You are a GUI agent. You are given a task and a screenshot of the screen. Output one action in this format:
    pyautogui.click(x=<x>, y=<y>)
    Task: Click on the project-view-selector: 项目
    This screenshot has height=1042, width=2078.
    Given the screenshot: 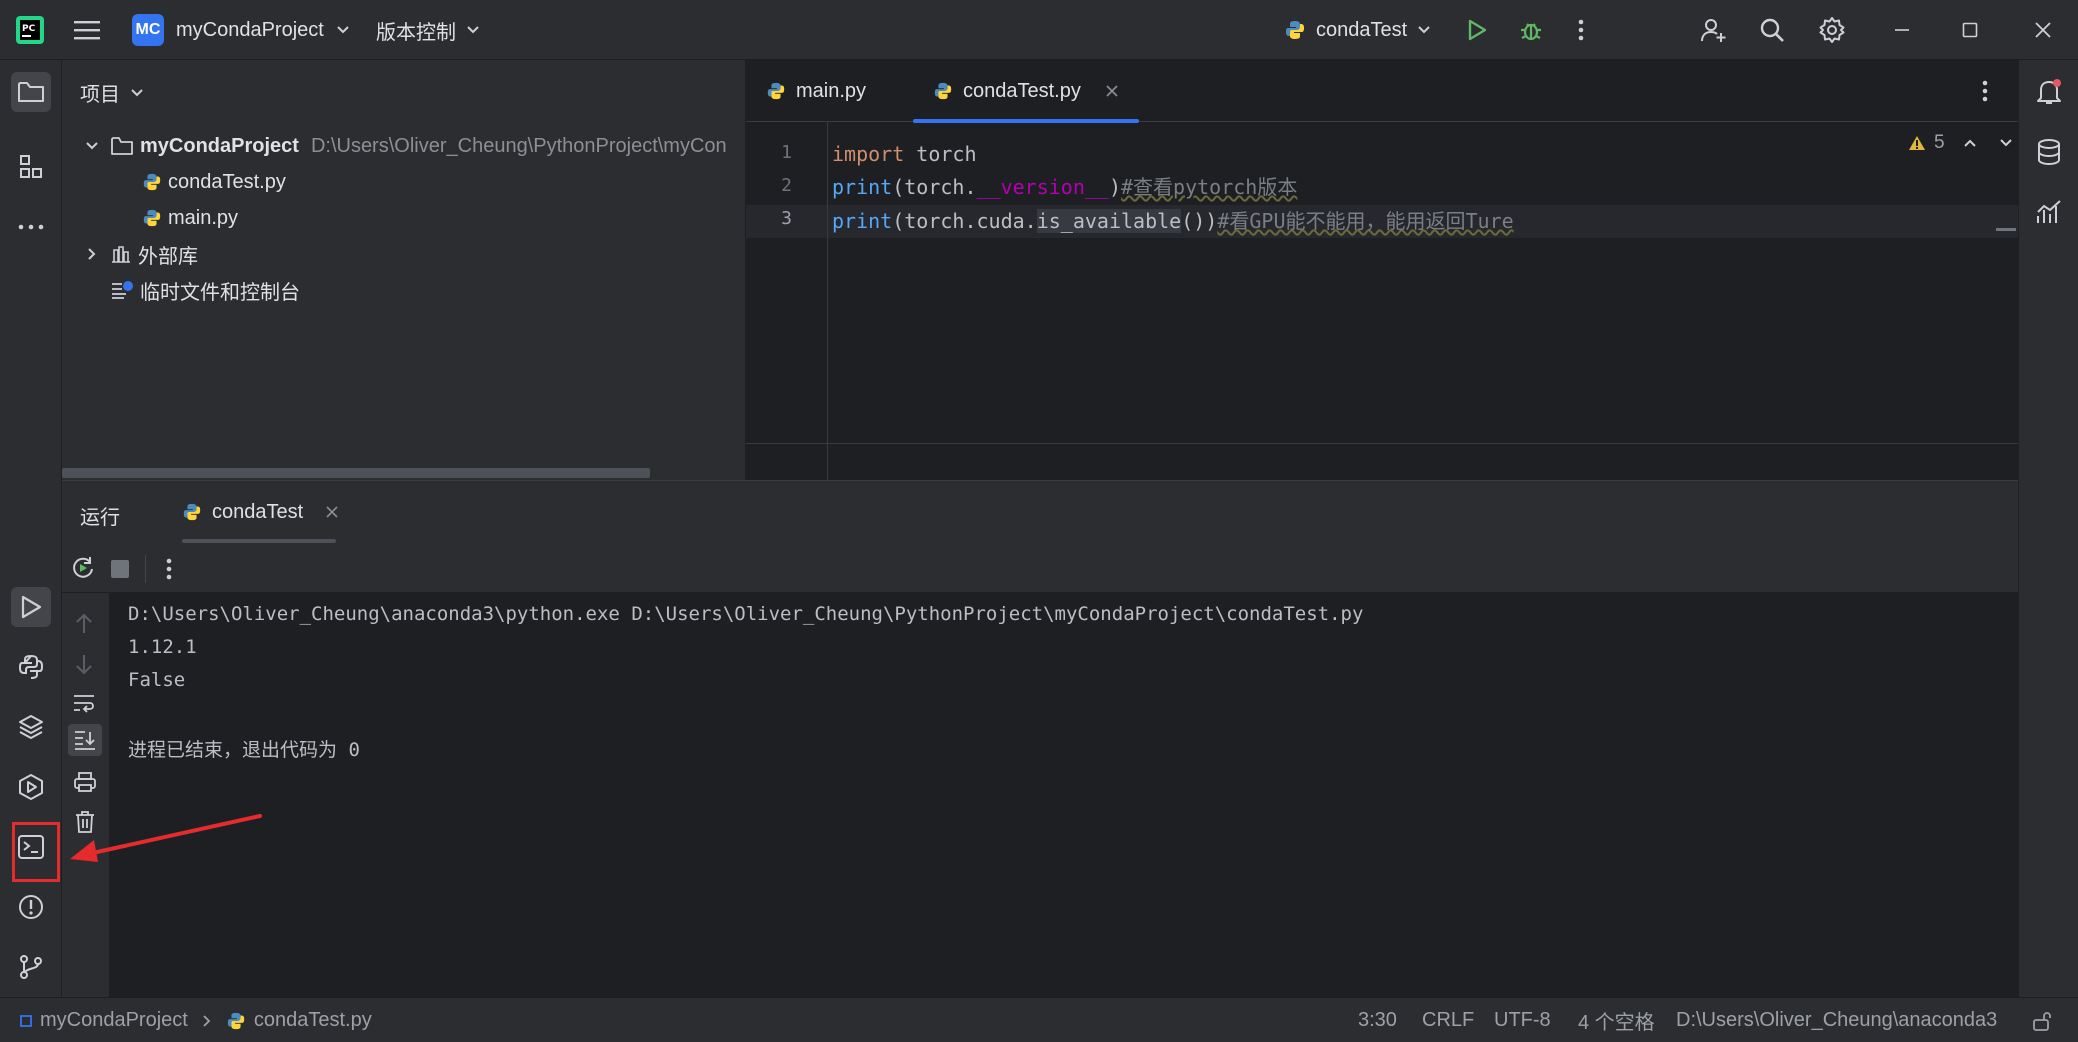 What is the action you would take?
    pyautogui.click(x=112, y=92)
    